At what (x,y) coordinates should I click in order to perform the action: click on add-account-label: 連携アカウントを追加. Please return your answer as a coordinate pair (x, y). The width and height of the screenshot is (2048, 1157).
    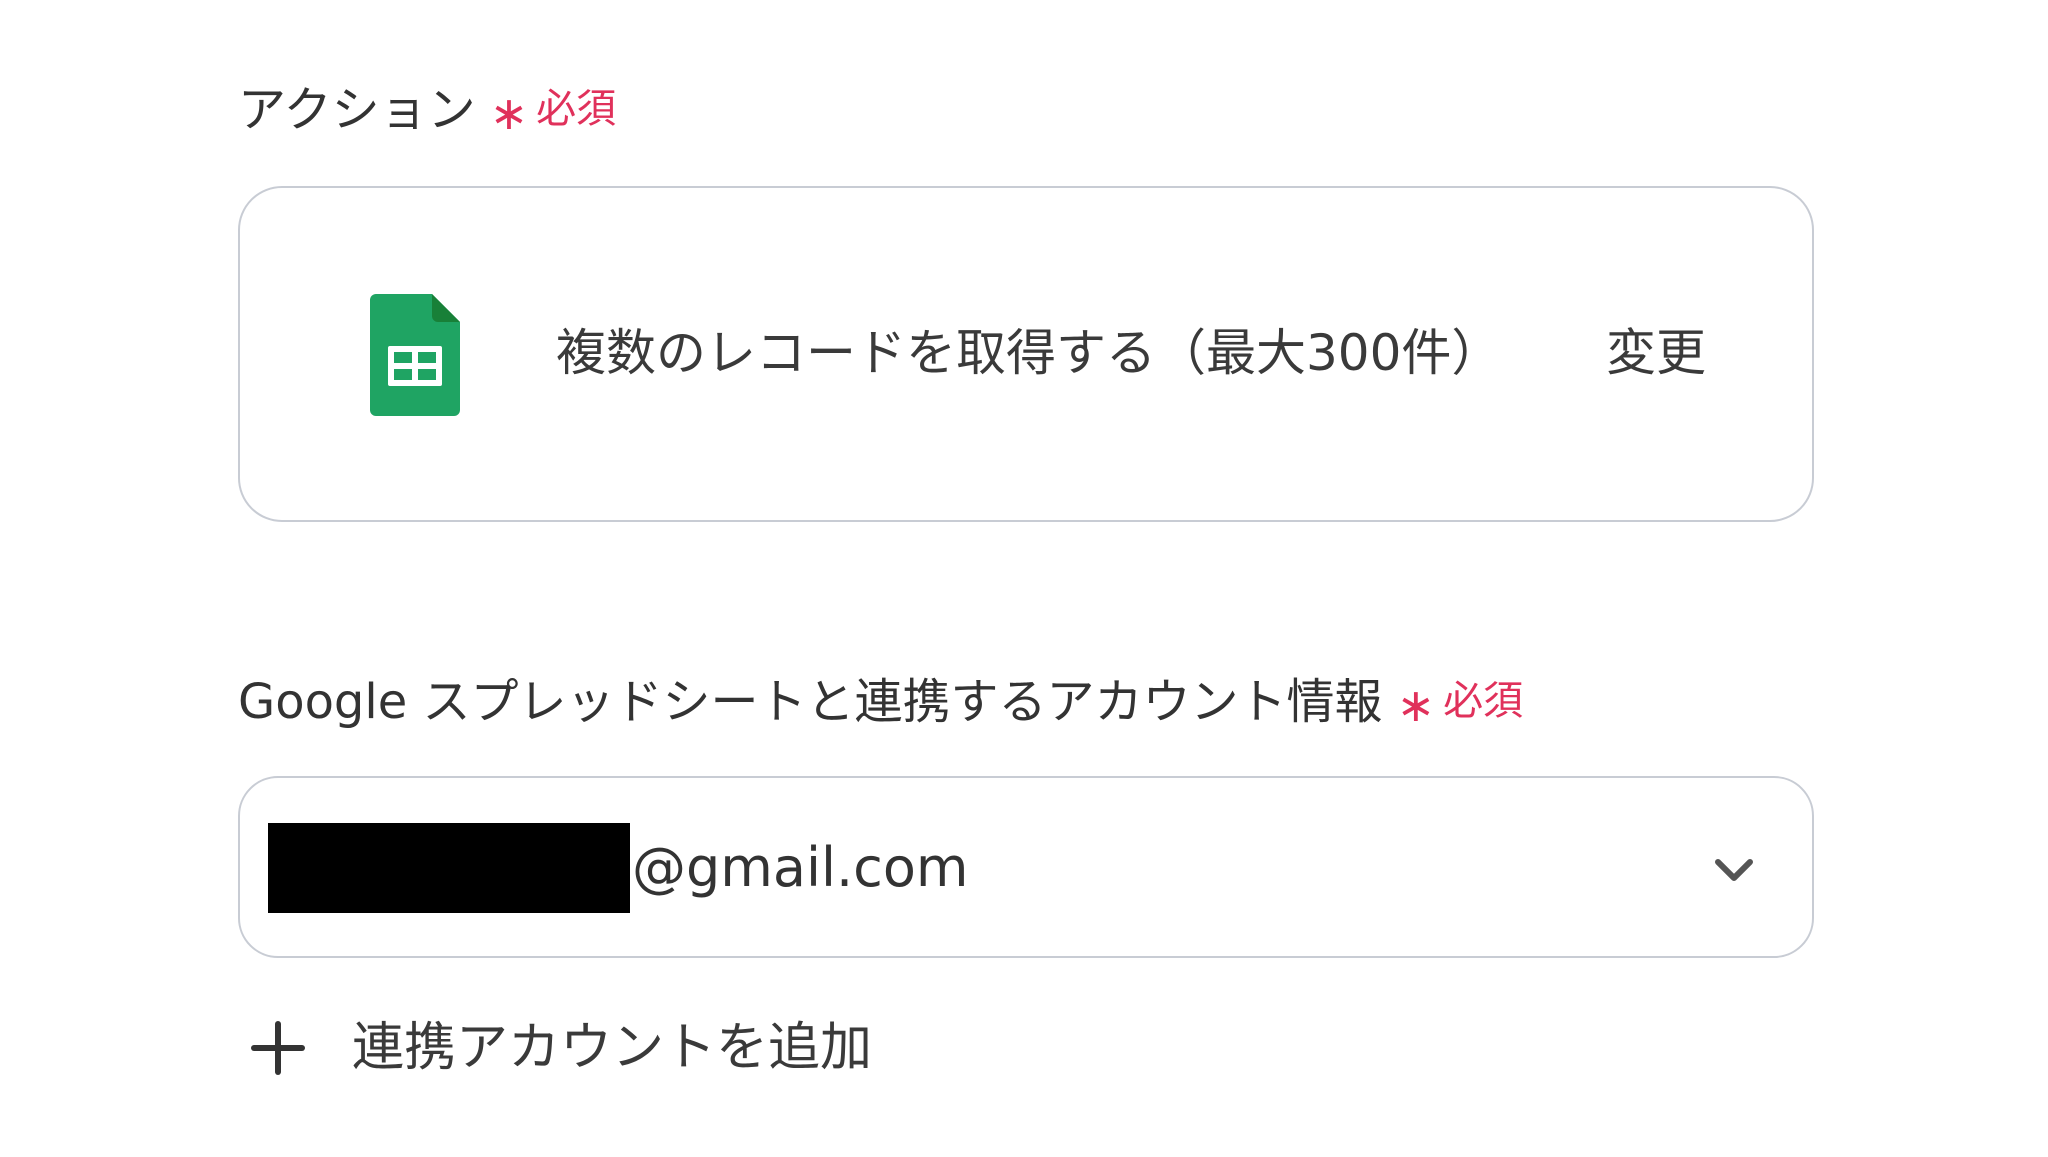
    Looking at the image, I should click on (612, 1048).